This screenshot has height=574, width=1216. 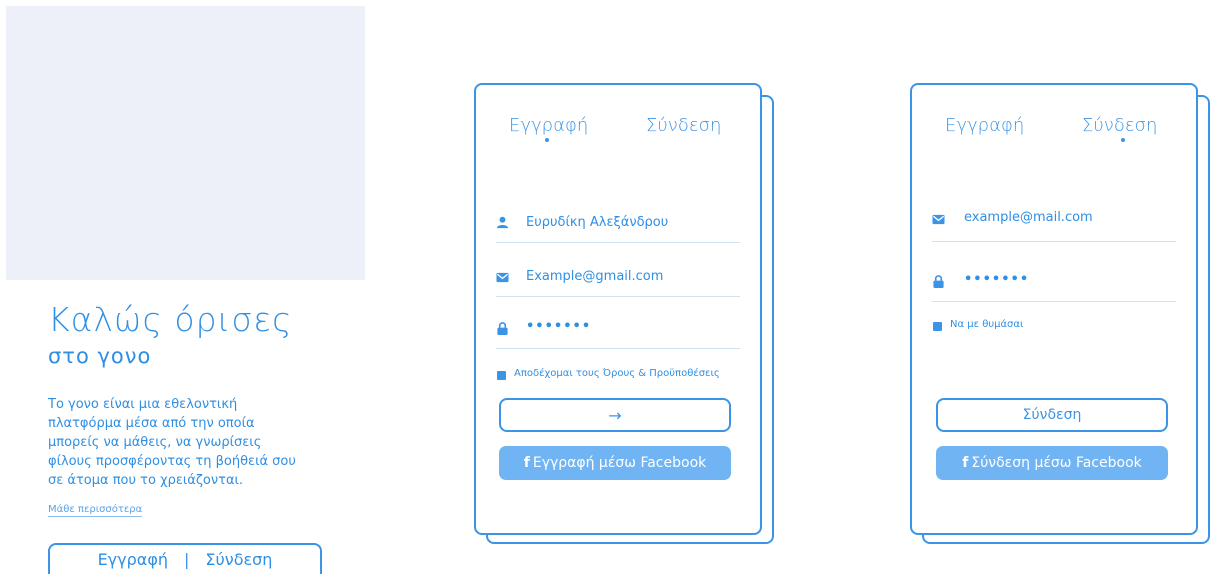 I want to click on learn-more-link: Μάθε περισσότερα, so click(x=95, y=510).